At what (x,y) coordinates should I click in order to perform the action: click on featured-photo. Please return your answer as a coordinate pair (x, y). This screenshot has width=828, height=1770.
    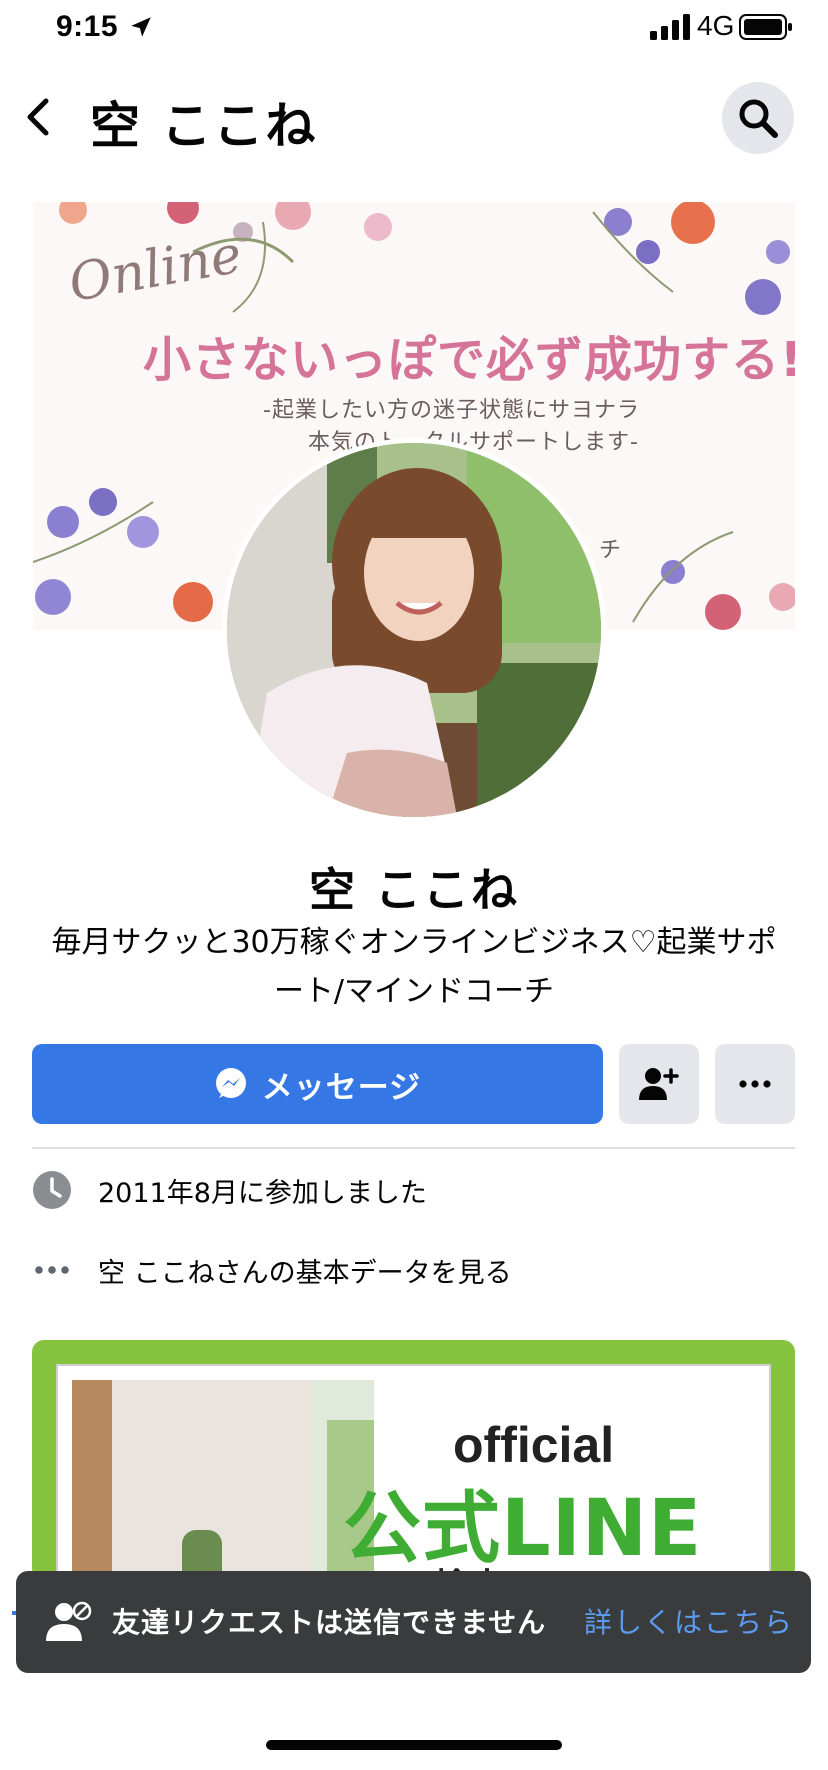
    Looking at the image, I should click on (223, 1480).